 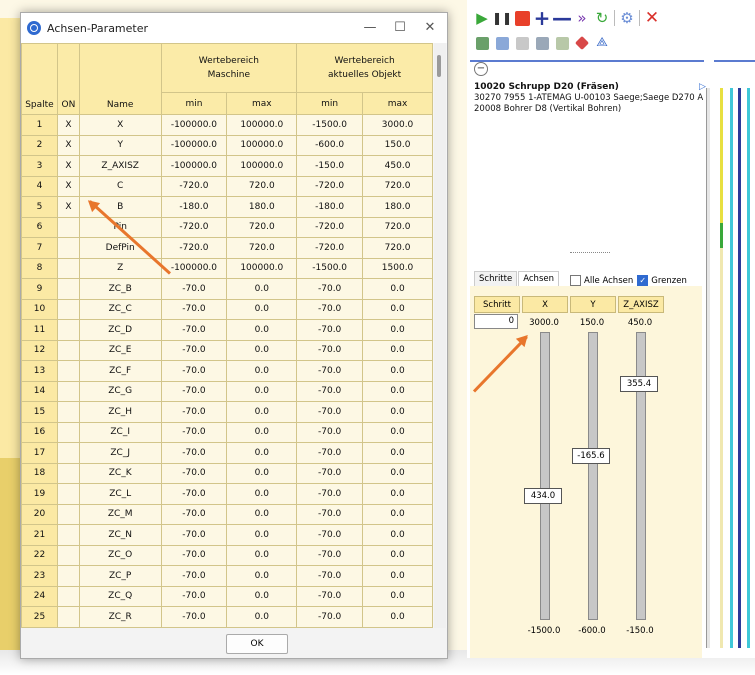 I want to click on table-row: 16 ZC_I -70.0 0.0 -70.0 0.0, so click(x=227, y=432).